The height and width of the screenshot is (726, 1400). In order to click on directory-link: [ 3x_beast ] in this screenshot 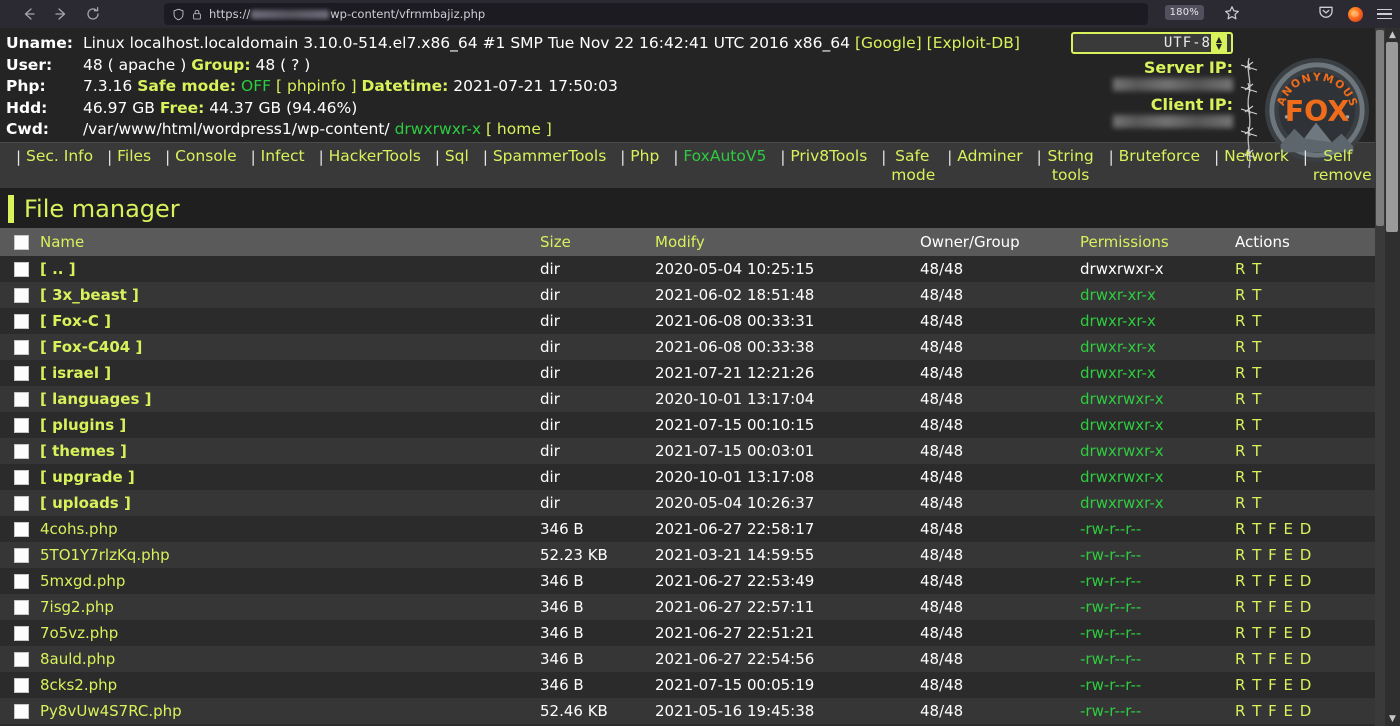, I will do `click(89, 295)`.